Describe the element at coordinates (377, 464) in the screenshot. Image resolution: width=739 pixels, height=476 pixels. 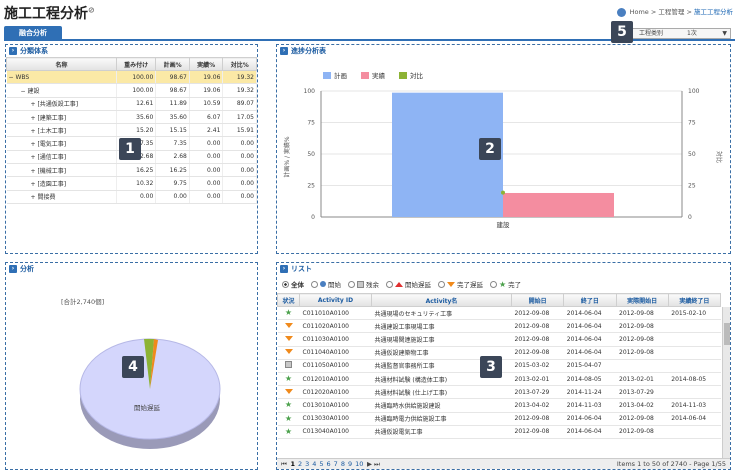
I see `last-page-icon: ⏭` at that location.